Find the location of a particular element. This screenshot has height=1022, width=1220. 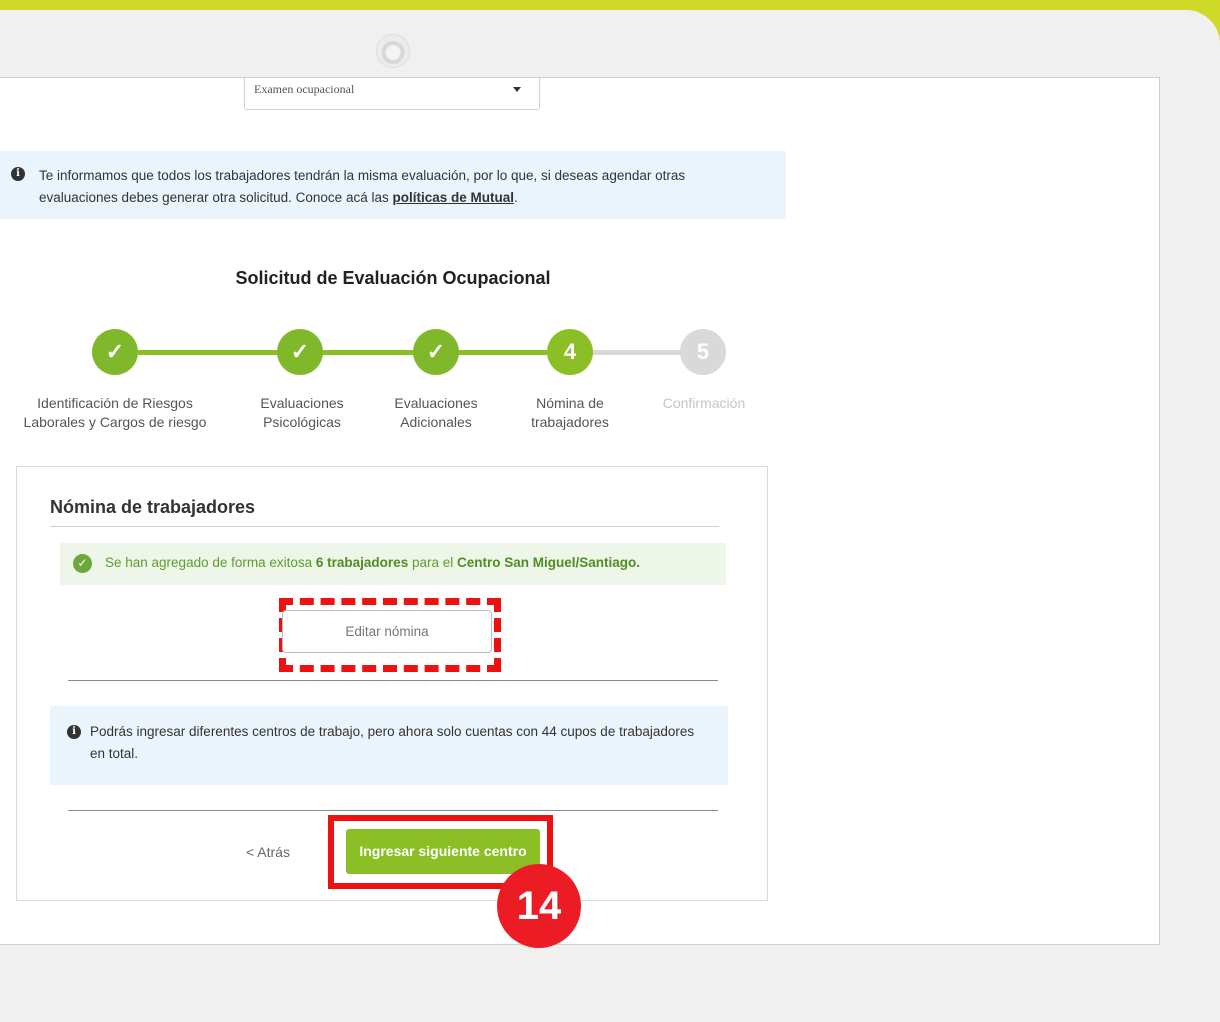

step-3-circle: ✓ is located at coordinates (436, 352).